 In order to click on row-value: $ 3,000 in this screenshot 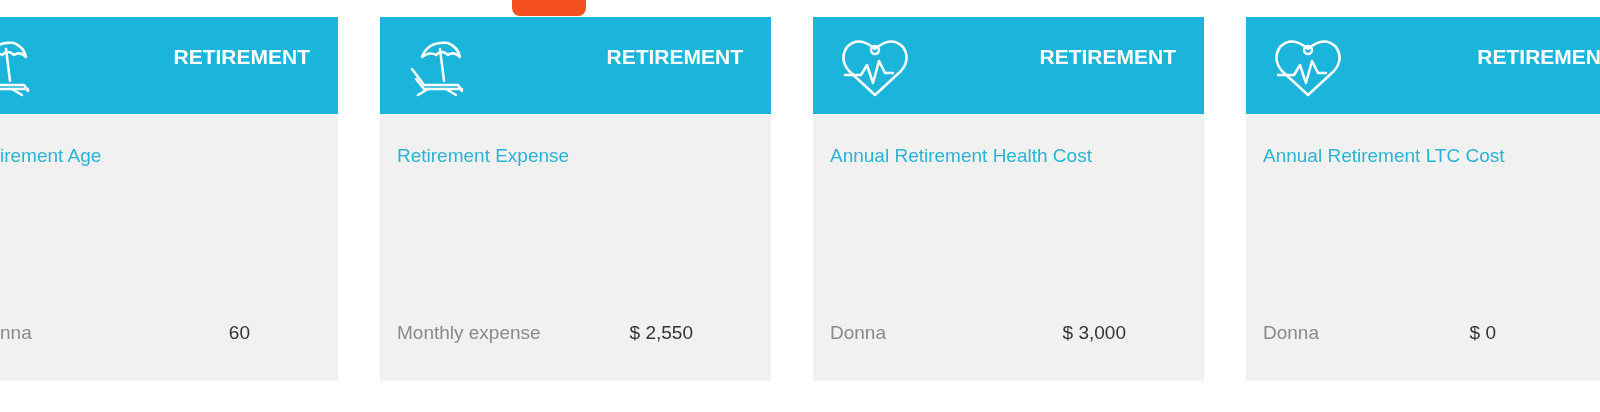, I will do `click(1094, 332)`.